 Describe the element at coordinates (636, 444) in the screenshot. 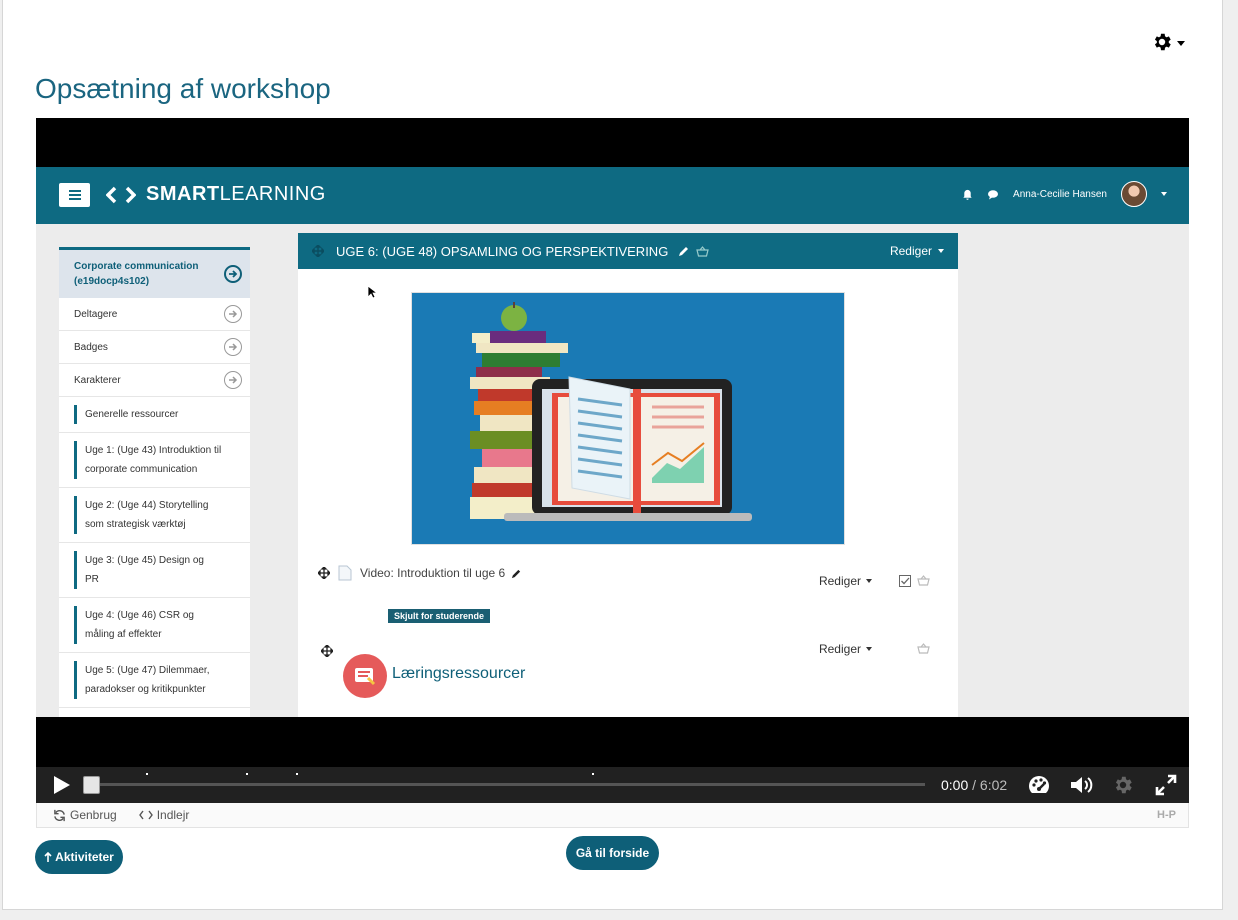

I see `open-book-drawing` at that location.